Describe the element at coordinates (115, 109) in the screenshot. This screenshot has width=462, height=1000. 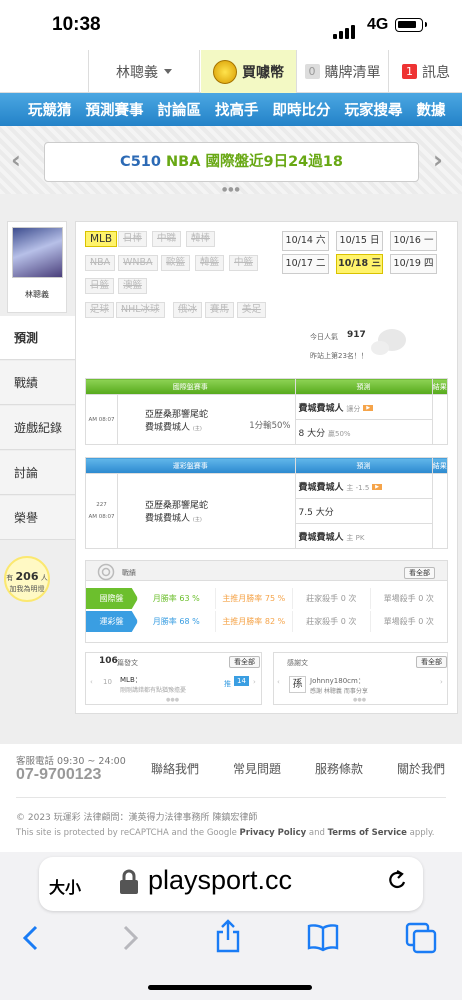
I see `menu-item-predict: 預測賽事` at that location.